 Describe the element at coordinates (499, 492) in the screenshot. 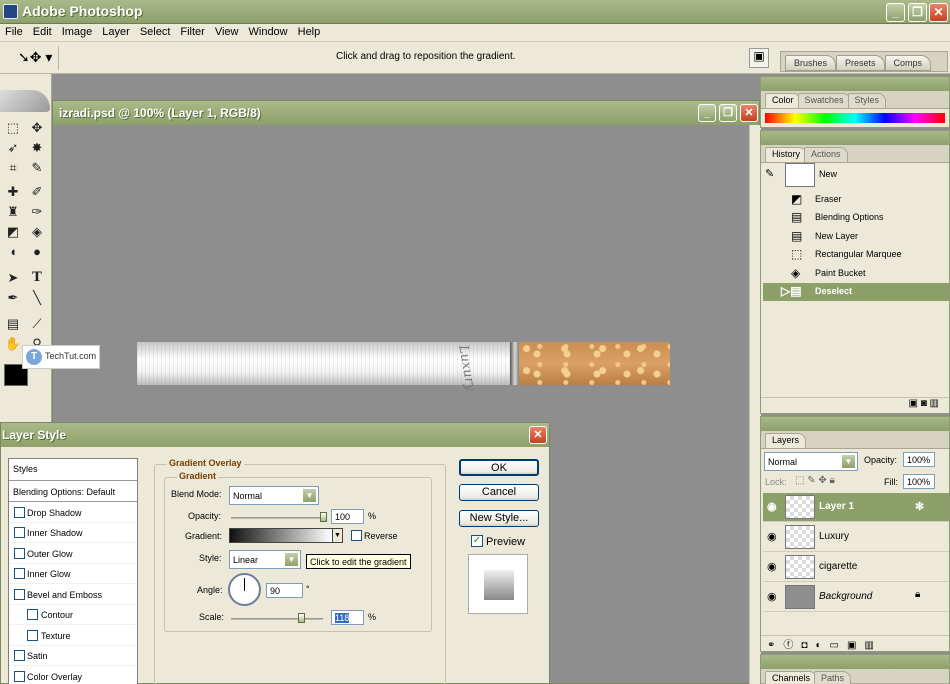

I see `cancel-button: Cancel` at that location.